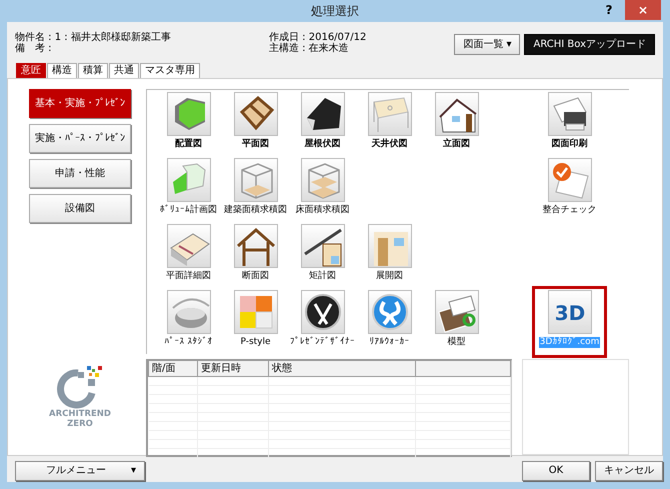 This screenshot has width=670, height=489. Describe the element at coordinates (322, 322) in the screenshot. I see `tool-tile: ﾌﾟﾚｾﾞﾝﾃﾞｻﾞｲﾅｰ` at that location.